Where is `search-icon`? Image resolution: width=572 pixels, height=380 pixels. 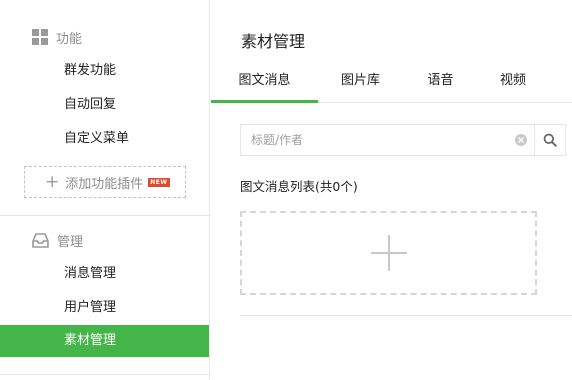 search-icon is located at coordinates (550, 140).